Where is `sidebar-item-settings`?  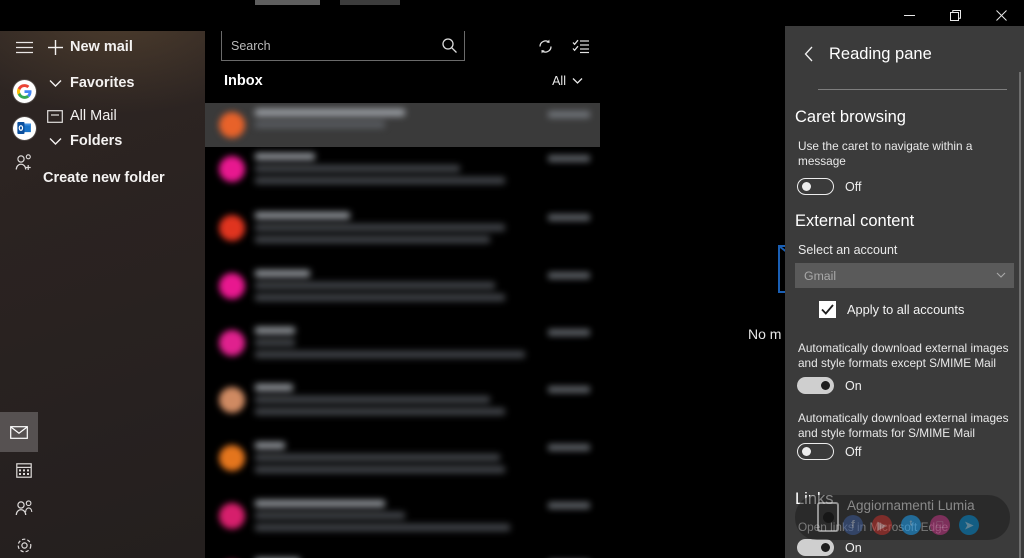 sidebar-item-settings is located at coordinates (24, 541).